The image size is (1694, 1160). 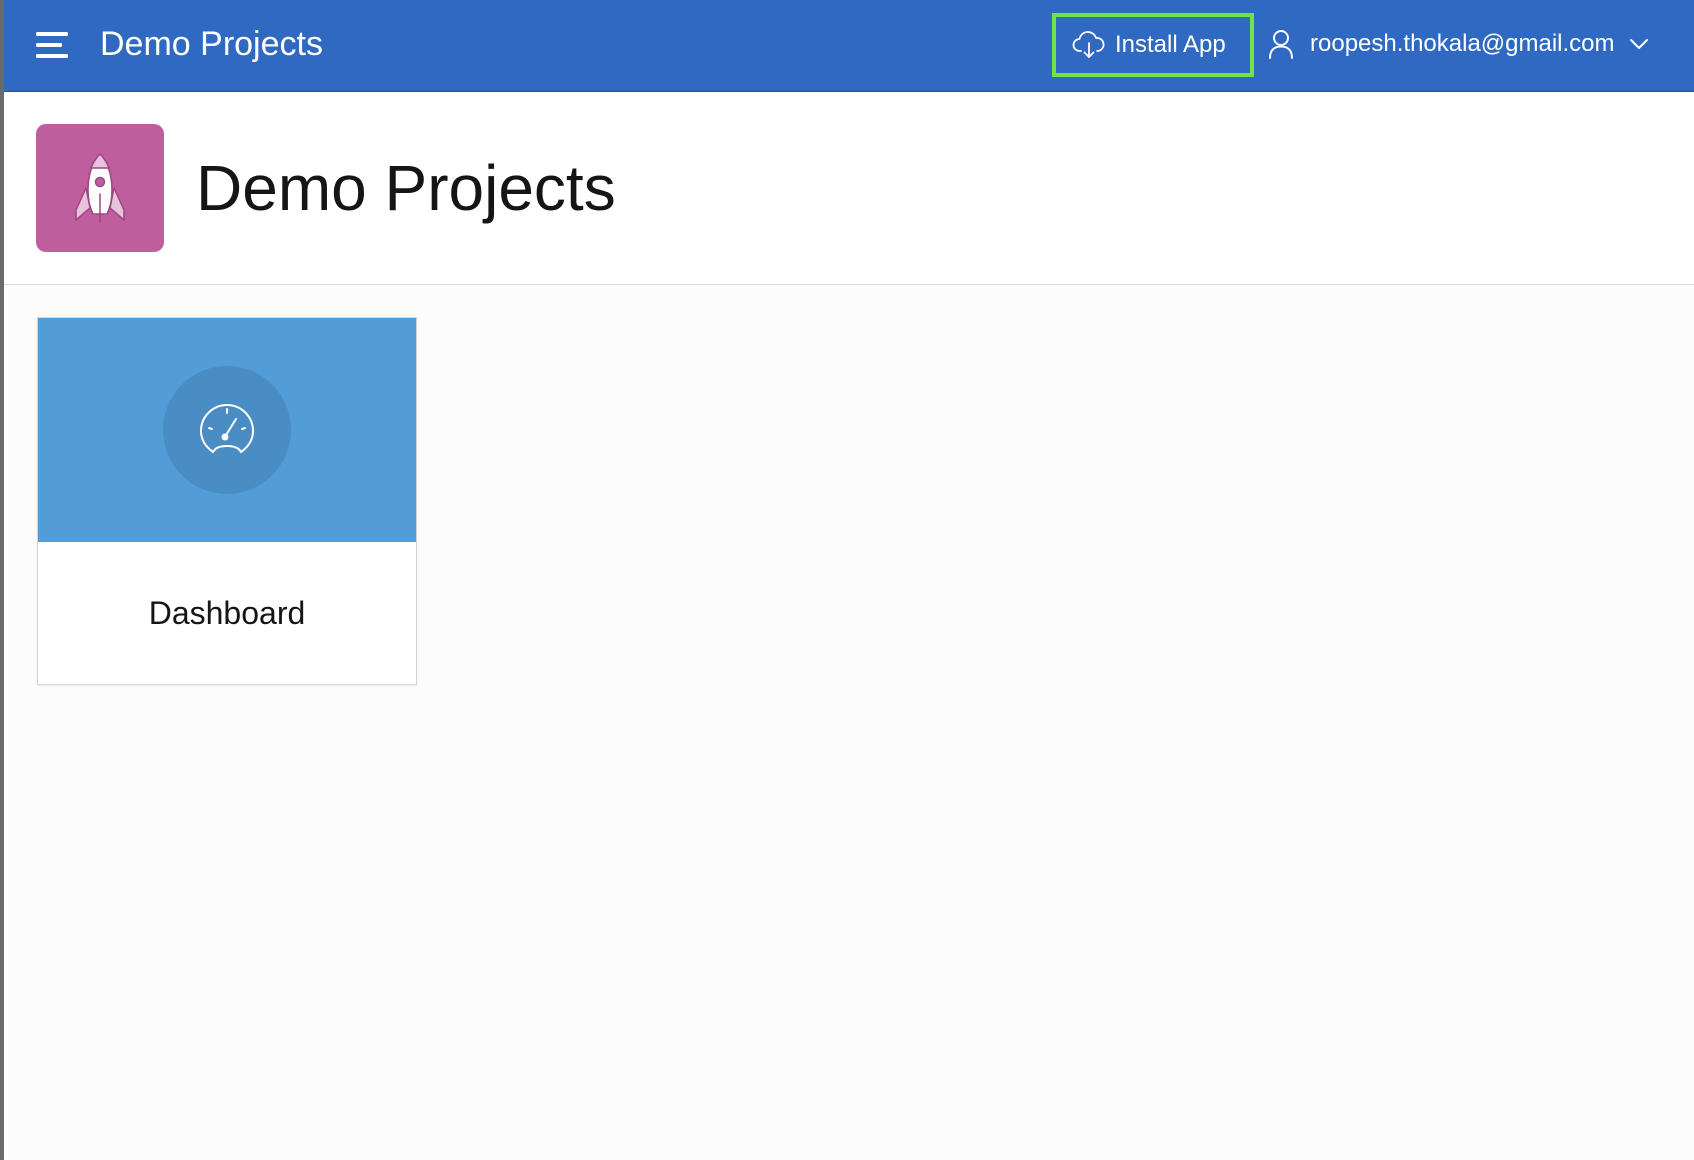 What do you see at coordinates (1281, 44) in the screenshot?
I see `user-icon` at bounding box center [1281, 44].